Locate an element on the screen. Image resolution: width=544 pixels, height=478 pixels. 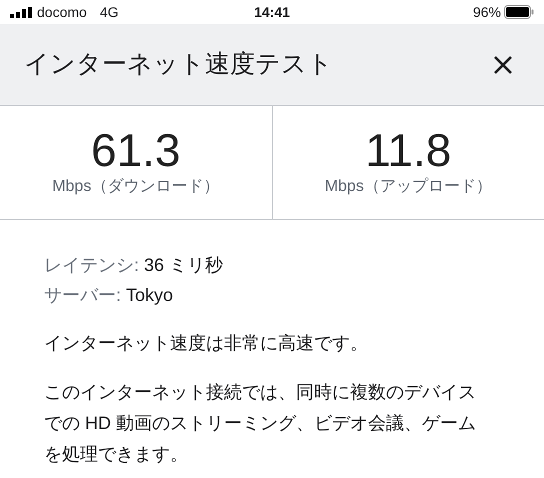
clock-time: 14:41 is located at coordinates (272, 12).